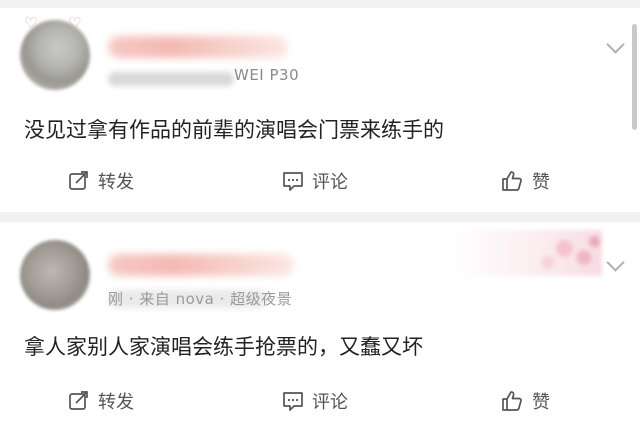  What do you see at coordinates (171, 79) in the screenshot?
I see `meta-blurred` at bounding box center [171, 79].